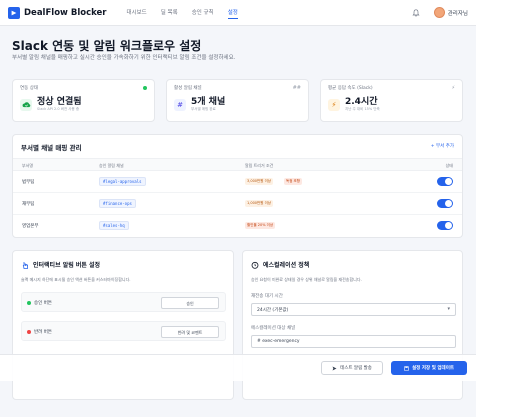 The height and width of the screenshot is (417, 512). What do you see at coordinates (14, 12) in the screenshot?
I see `brand-logo-icon` at bounding box center [14, 12].